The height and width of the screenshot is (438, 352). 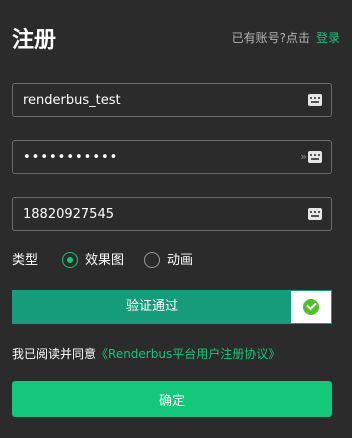 I want to click on confirm-button: 确定, so click(x=172, y=399).